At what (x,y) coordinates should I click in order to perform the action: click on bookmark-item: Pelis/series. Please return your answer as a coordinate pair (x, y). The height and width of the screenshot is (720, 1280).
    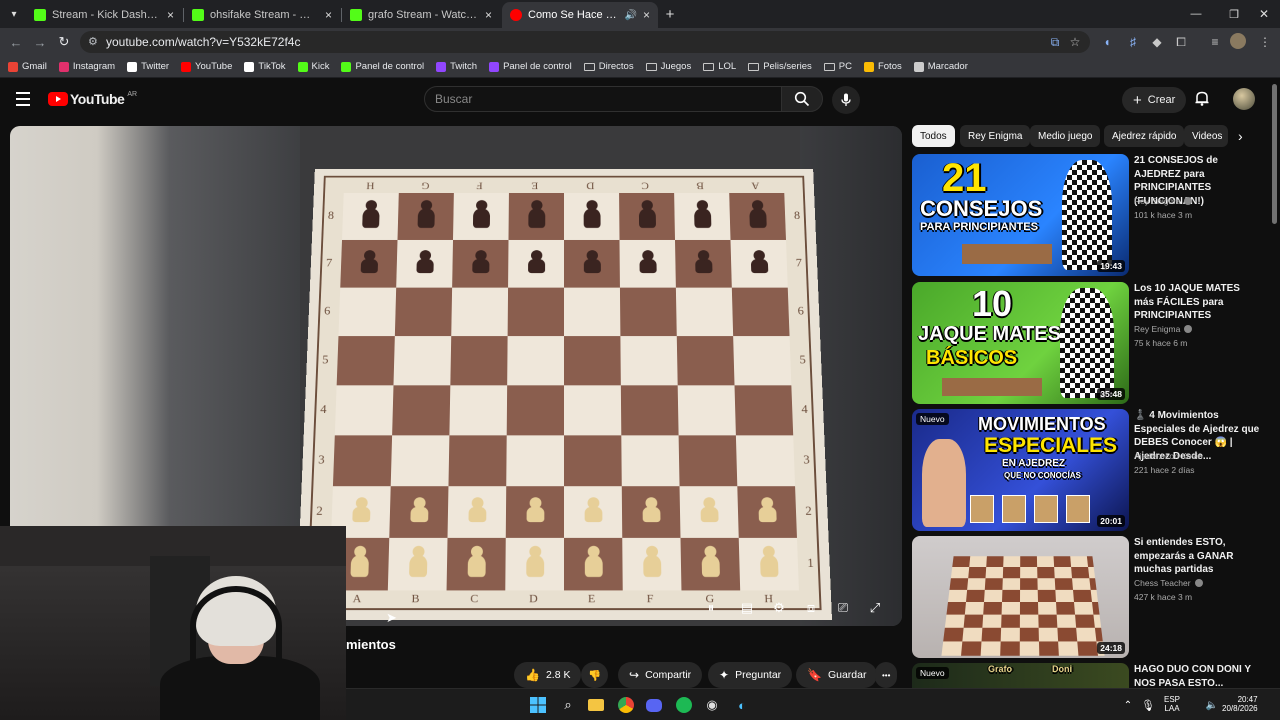
    Looking at the image, I should click on (780, 66).